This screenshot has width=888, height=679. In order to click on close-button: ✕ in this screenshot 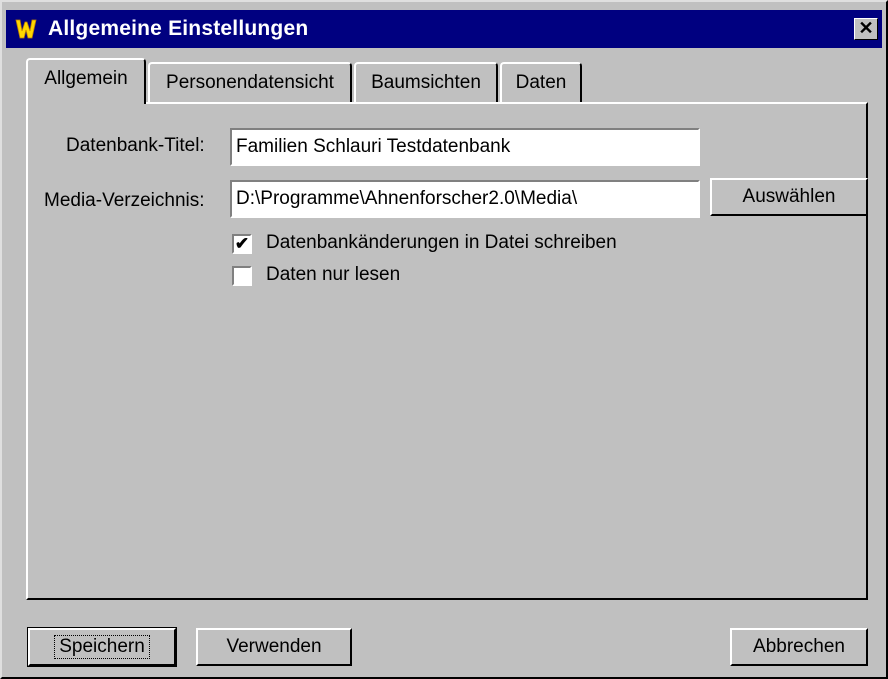, I will do `click(866, 29)`.